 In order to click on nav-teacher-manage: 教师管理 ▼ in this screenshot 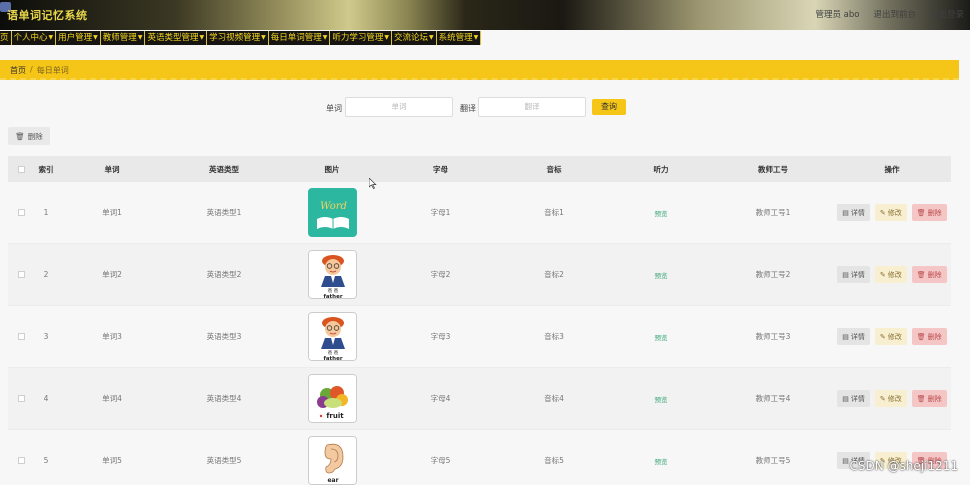, I will do `click(123, 38)`.